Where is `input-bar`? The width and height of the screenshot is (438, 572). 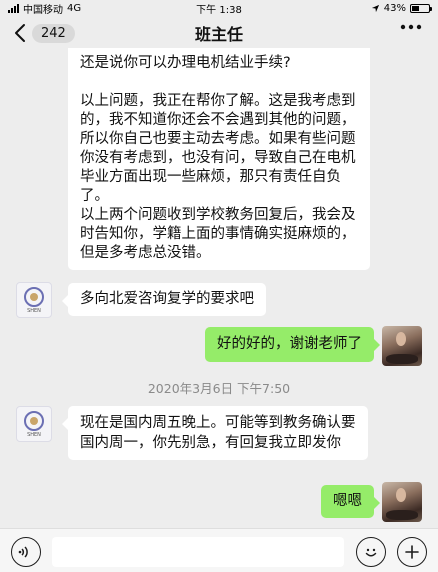
input-bar is located at coordinates (219, 550).